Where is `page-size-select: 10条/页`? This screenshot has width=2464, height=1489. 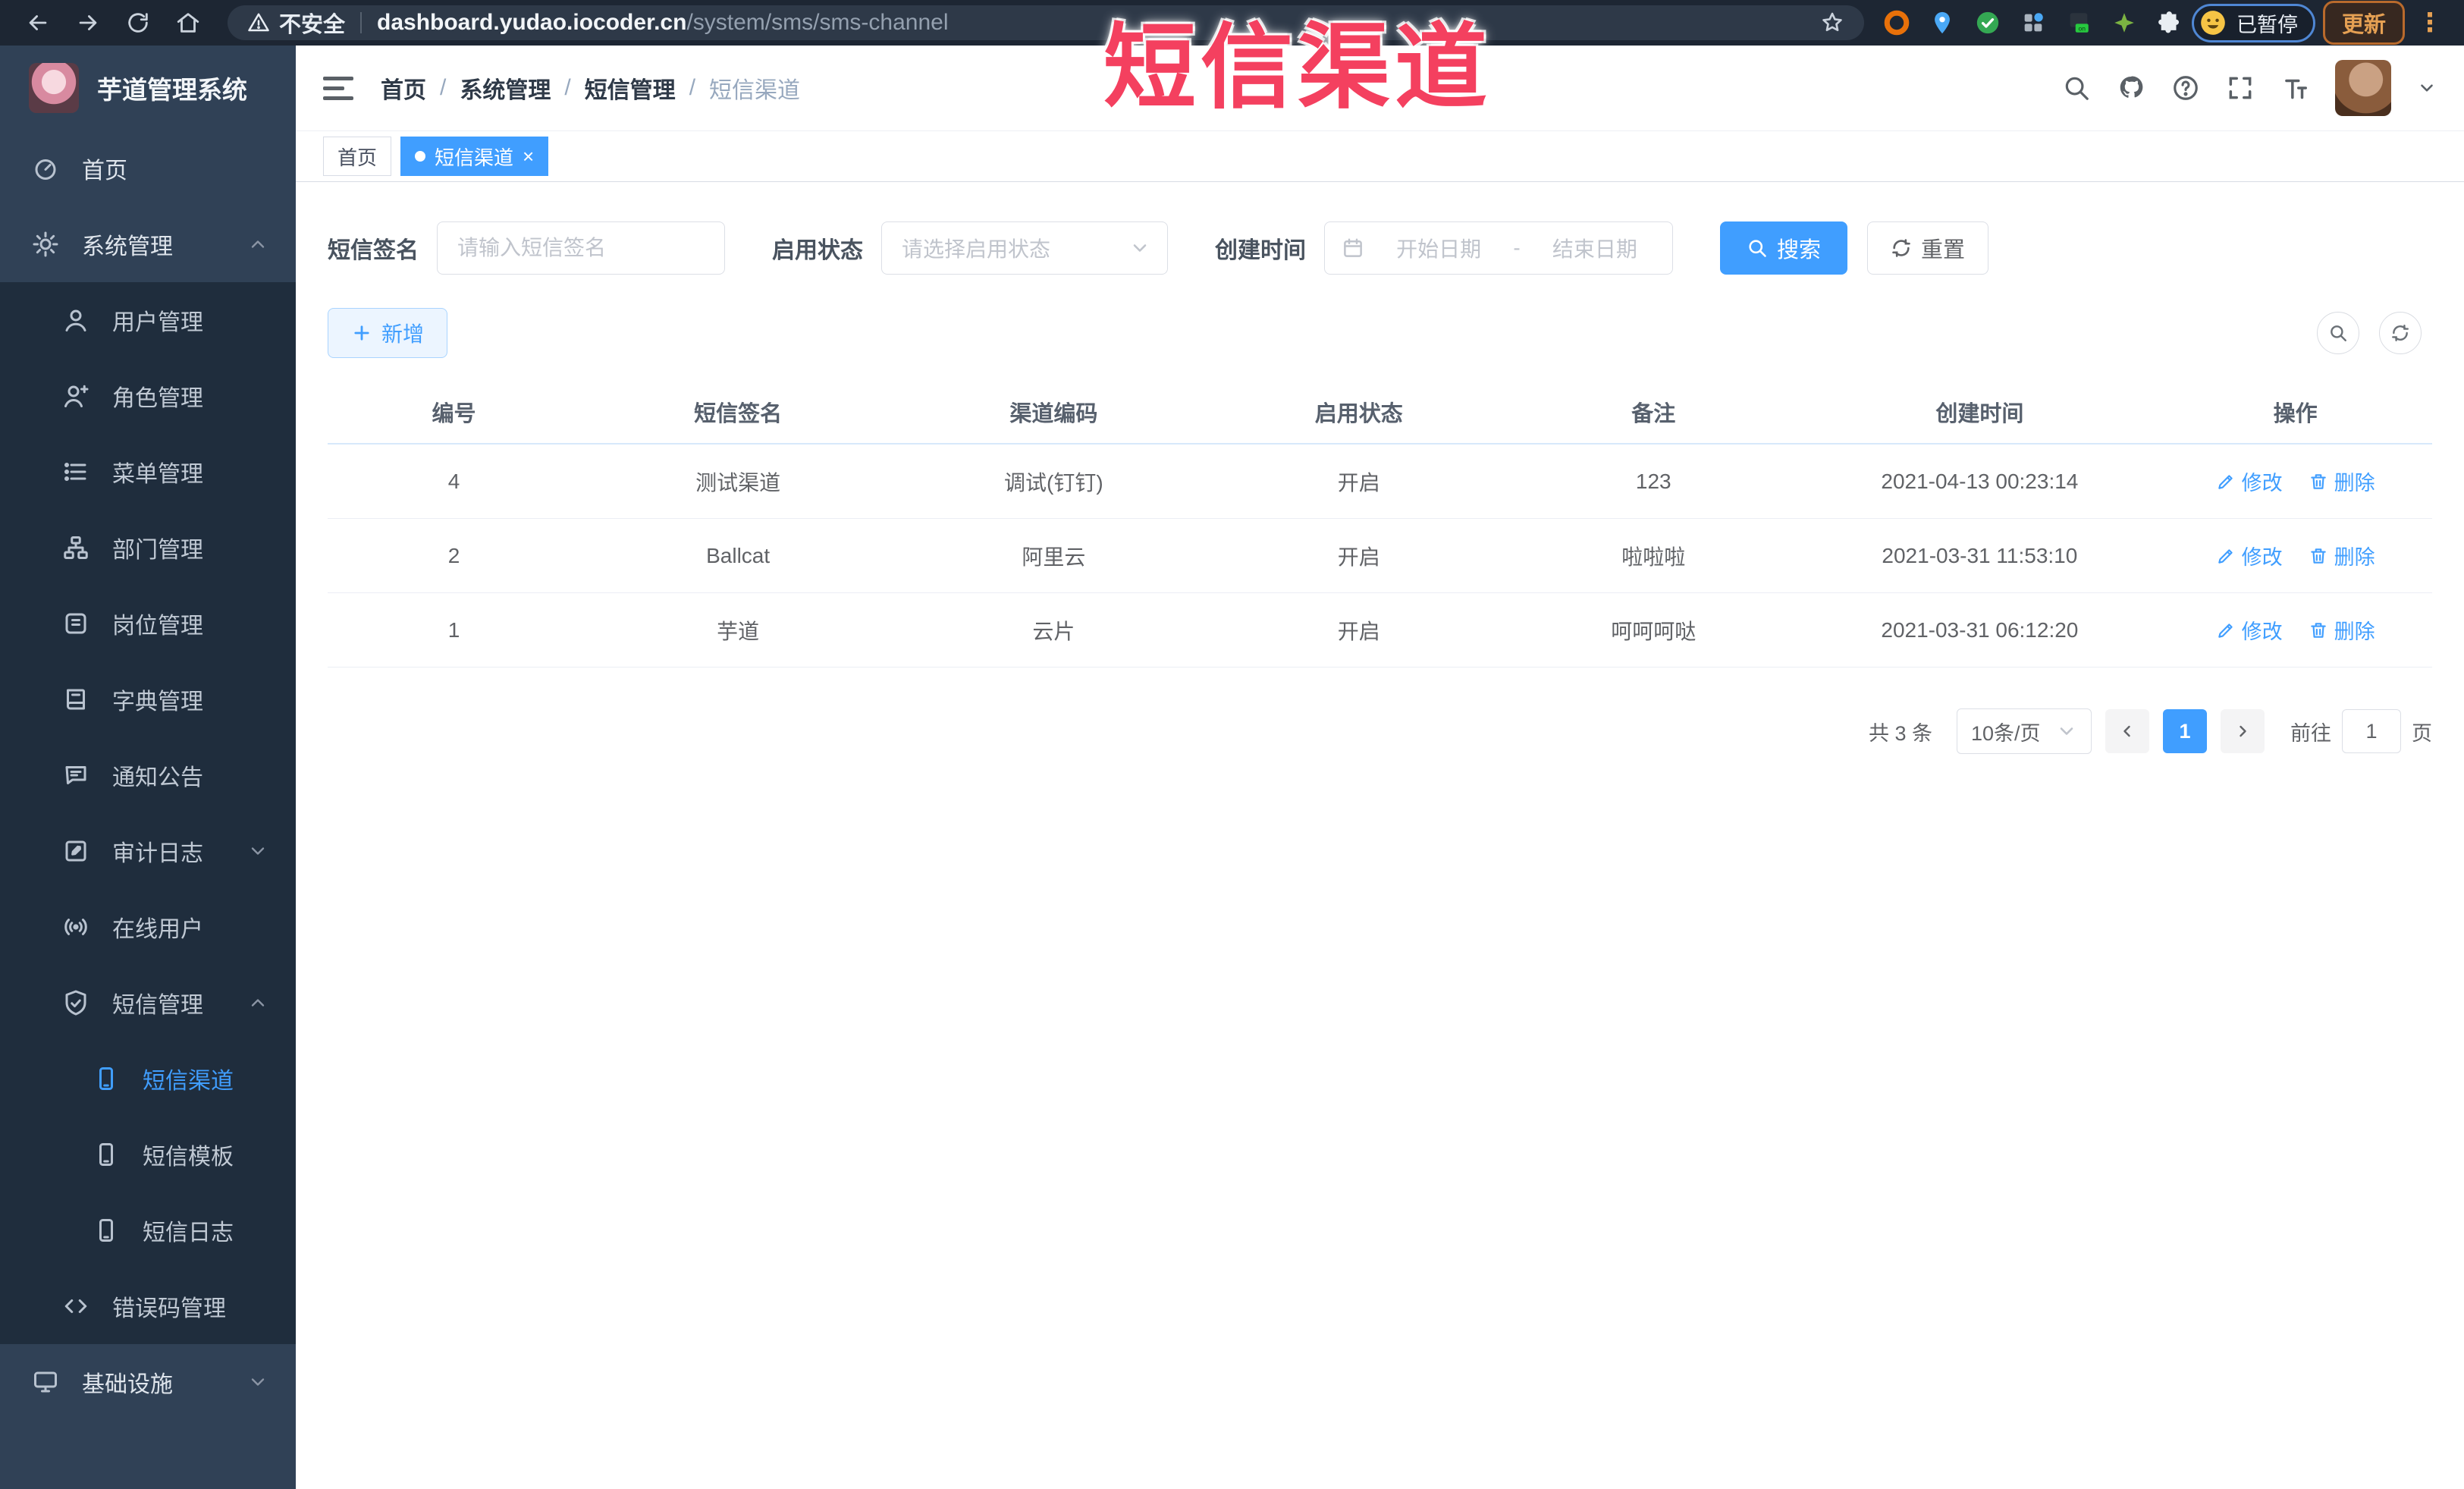
page-size-select: 10条/页 is located at coordinates (2024, 731).